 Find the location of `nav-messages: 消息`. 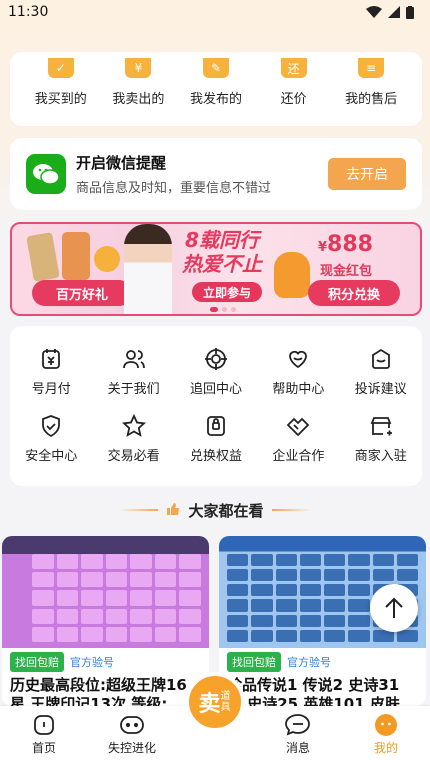

nav-messages: 消息 is located at coordinates (298, 734).